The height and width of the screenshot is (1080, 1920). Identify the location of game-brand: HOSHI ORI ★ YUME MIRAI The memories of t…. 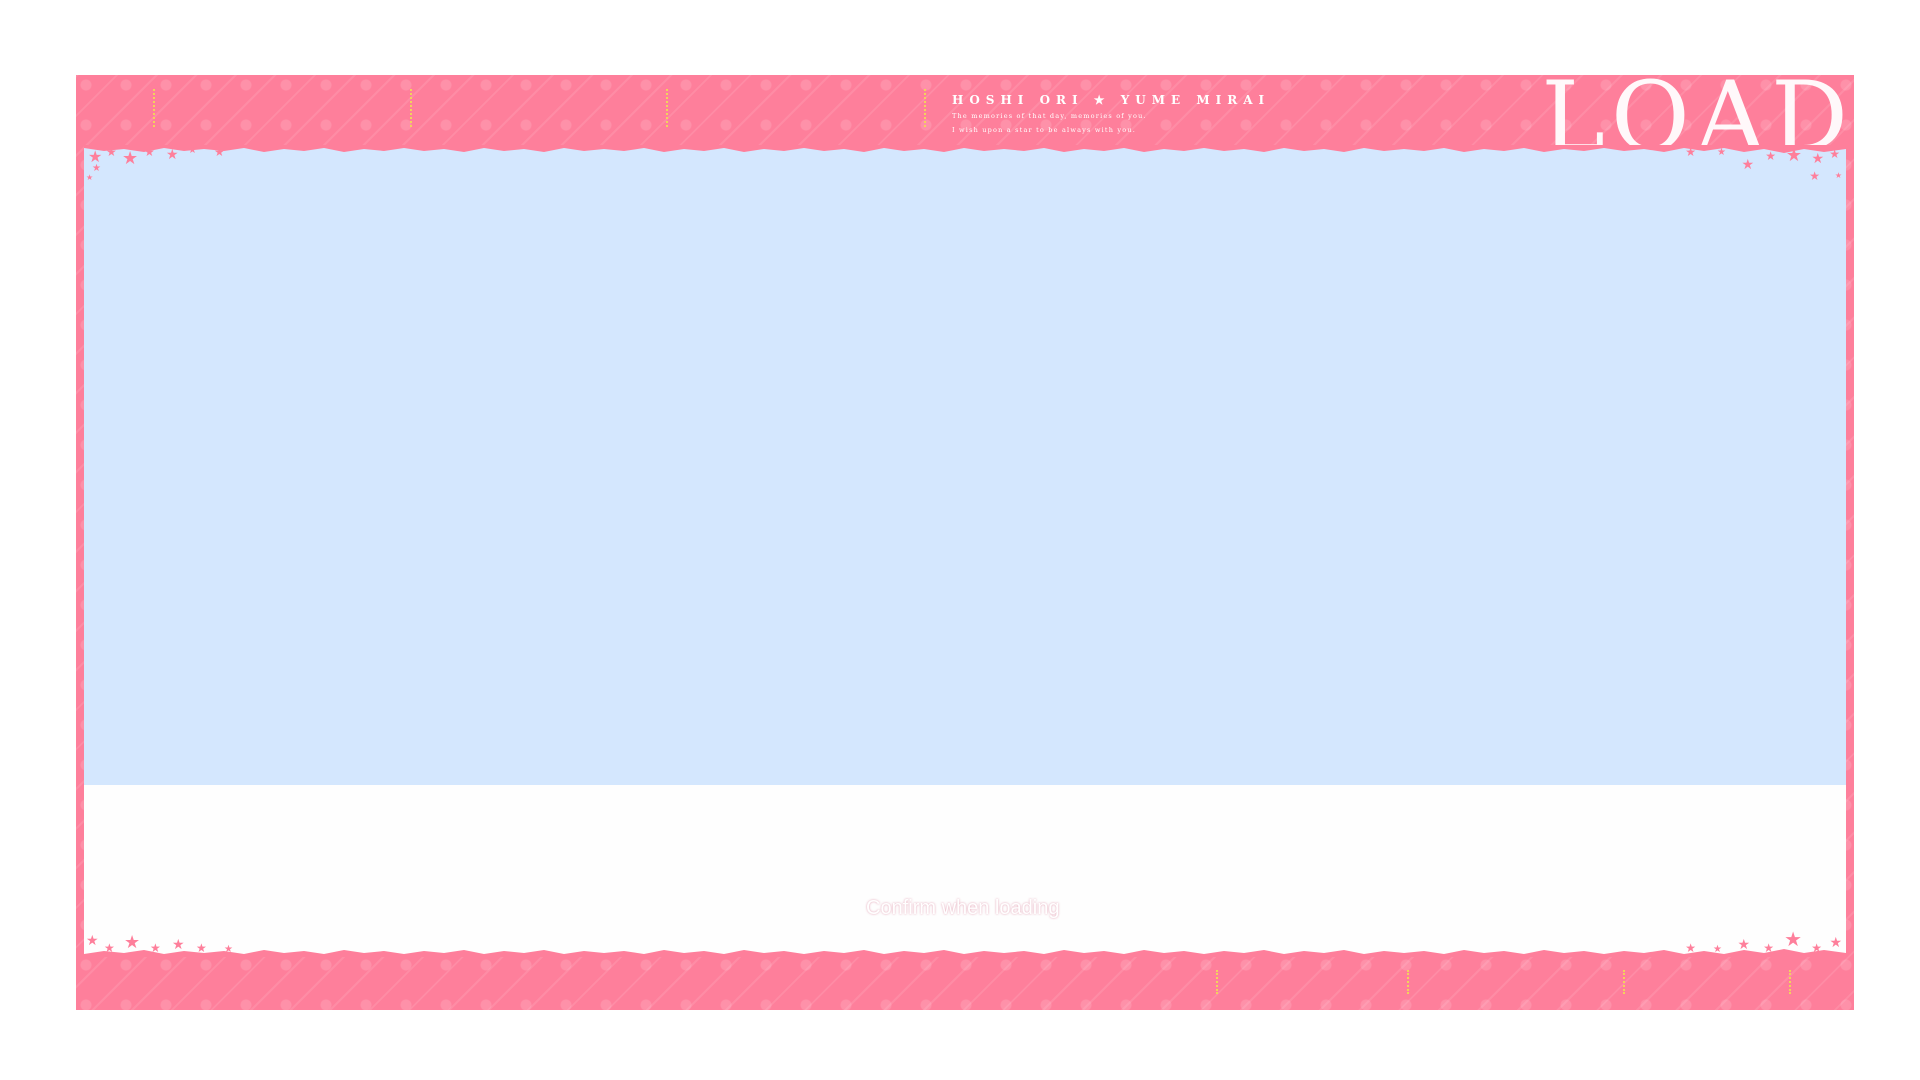
(1111, 114).